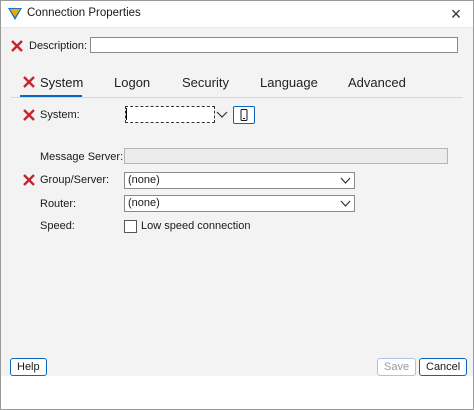 This screenshot has width=474, height=410. I want to click on system-input, so click(170, 114).